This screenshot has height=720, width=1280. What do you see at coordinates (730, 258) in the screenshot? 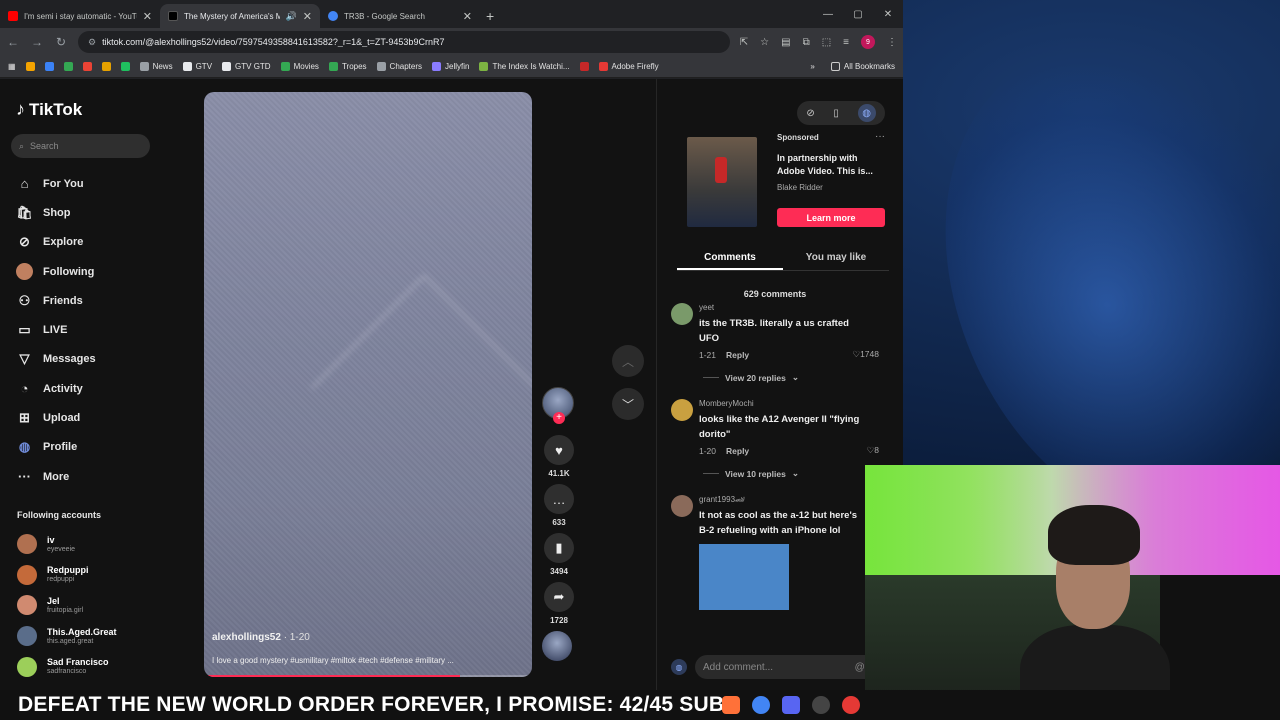
I see `tab-comments: Comments` at bounding box center [730, 258].